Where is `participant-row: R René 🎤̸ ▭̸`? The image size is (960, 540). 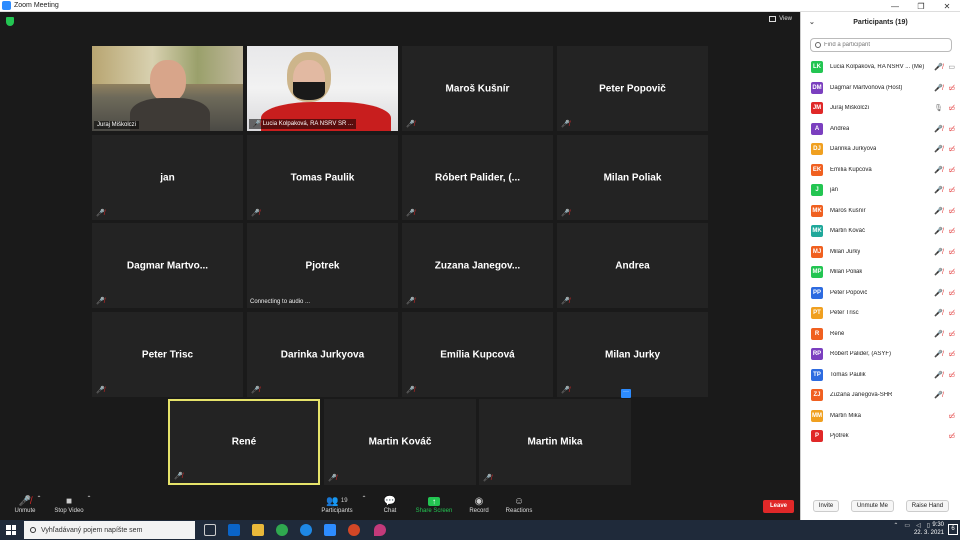 participant-row: R René 🎤̸ ▭̸ is located at coordinates (880, 334).